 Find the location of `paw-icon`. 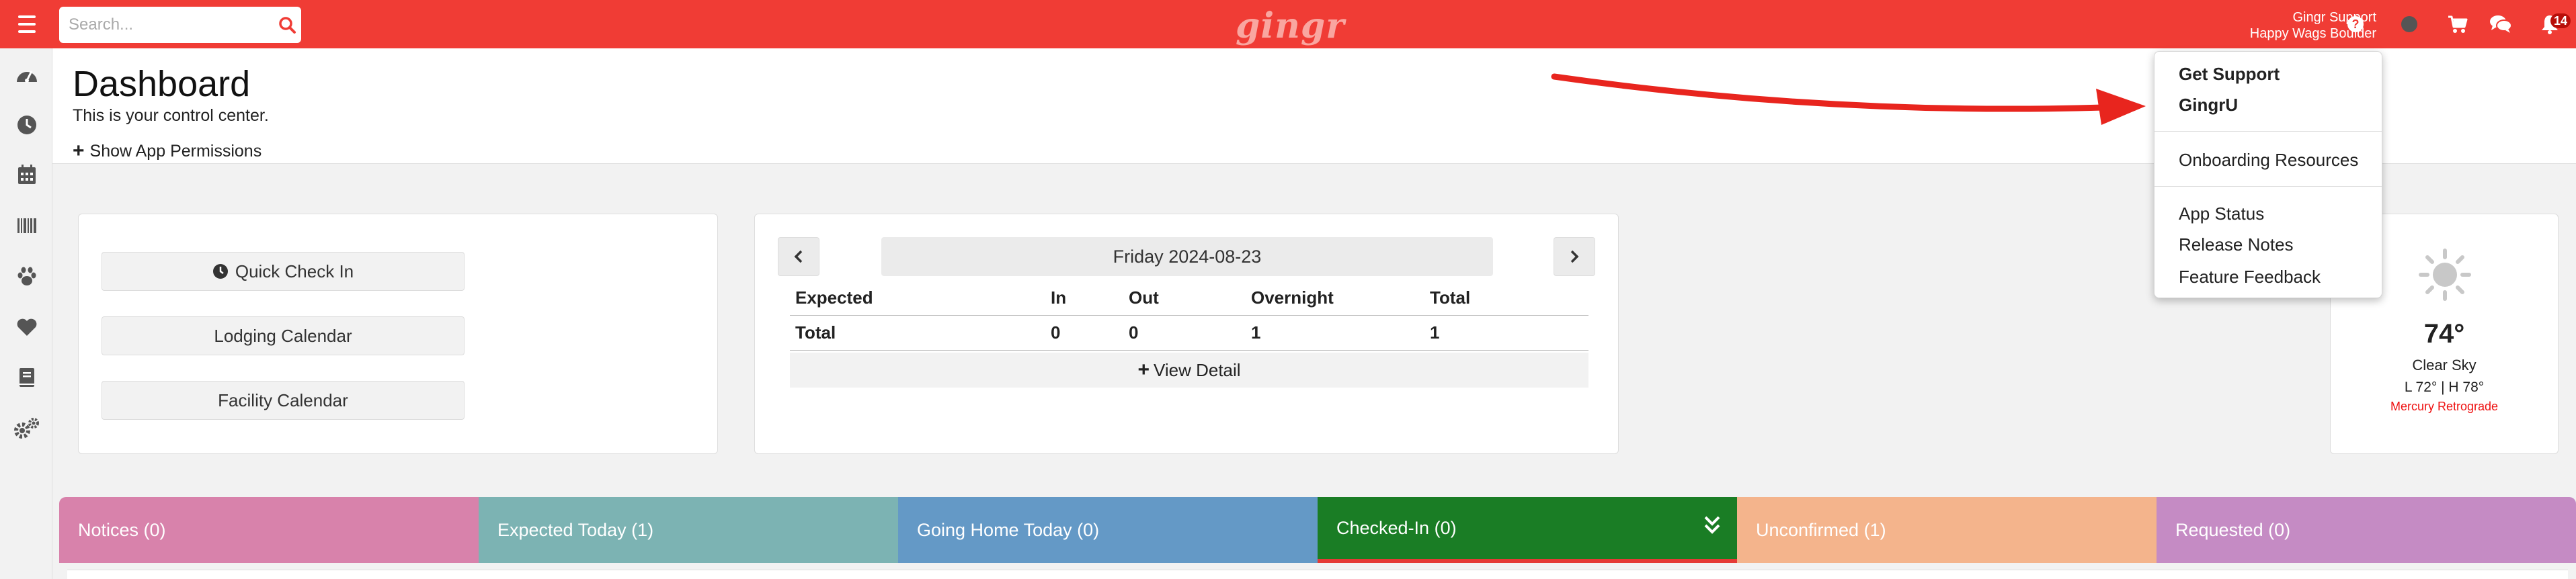

paw-icon is located at coordinates (26, 277).